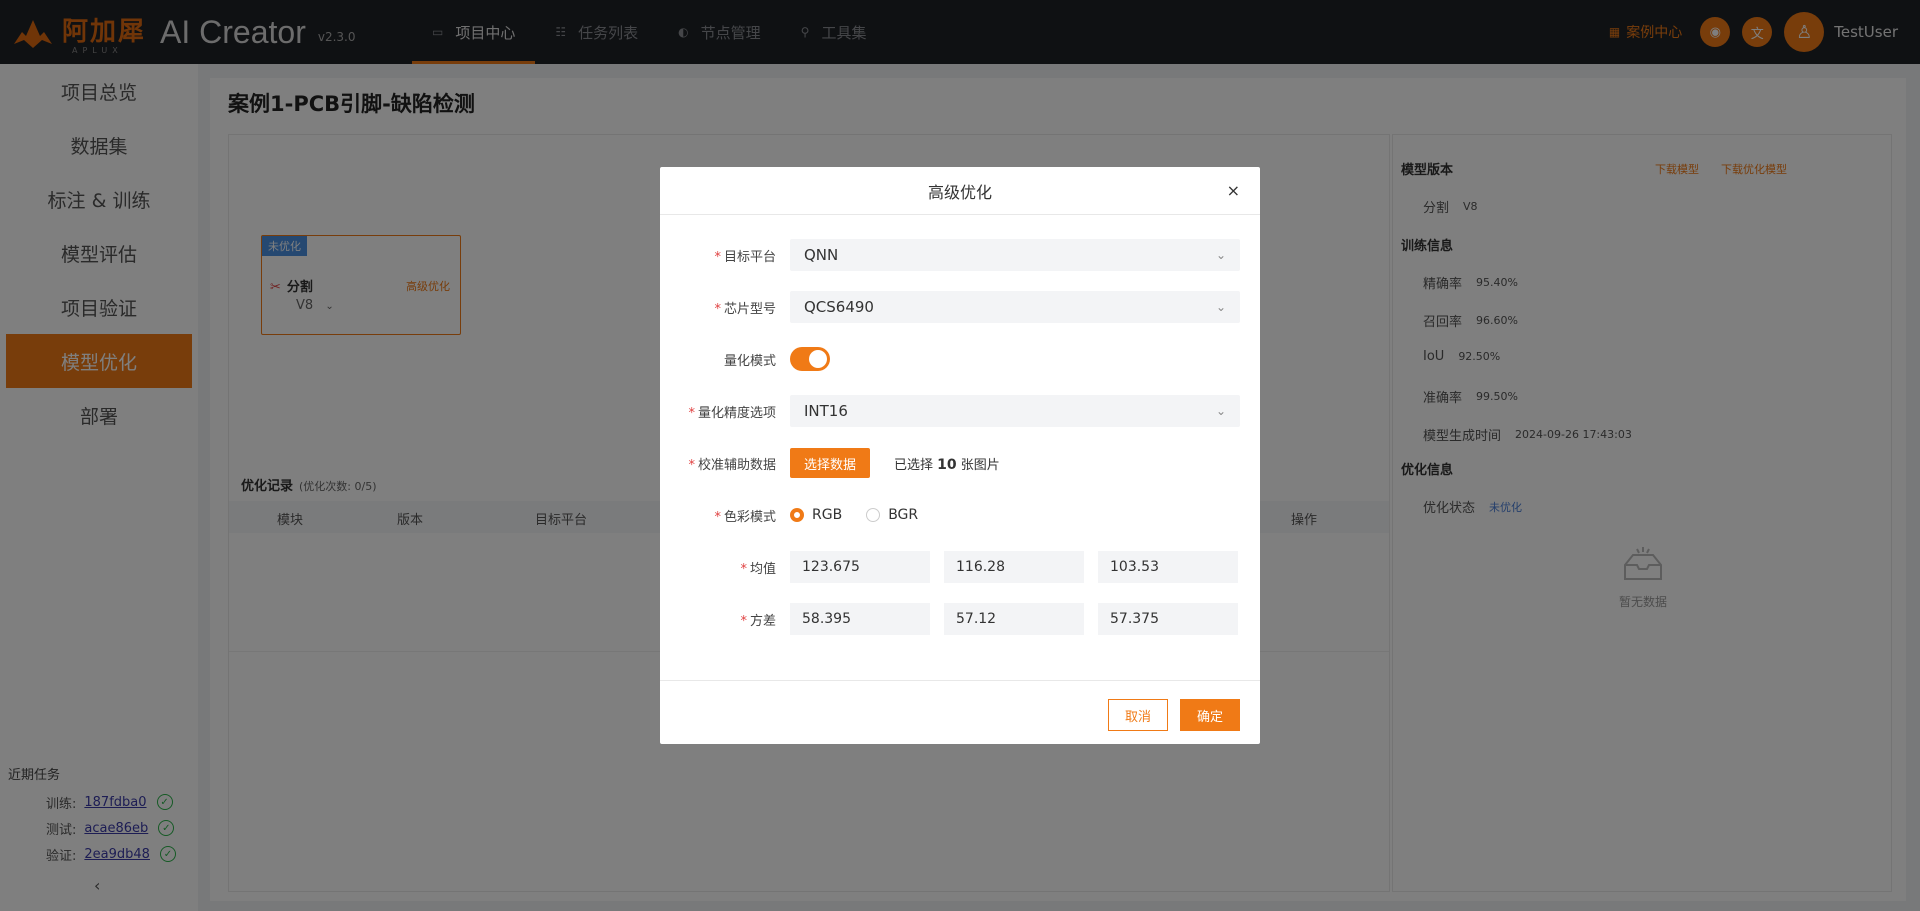 The height and width of the screenshot is (911, 1920). I want to click on dialog-footer: 取消 确定, so click(960, 712).